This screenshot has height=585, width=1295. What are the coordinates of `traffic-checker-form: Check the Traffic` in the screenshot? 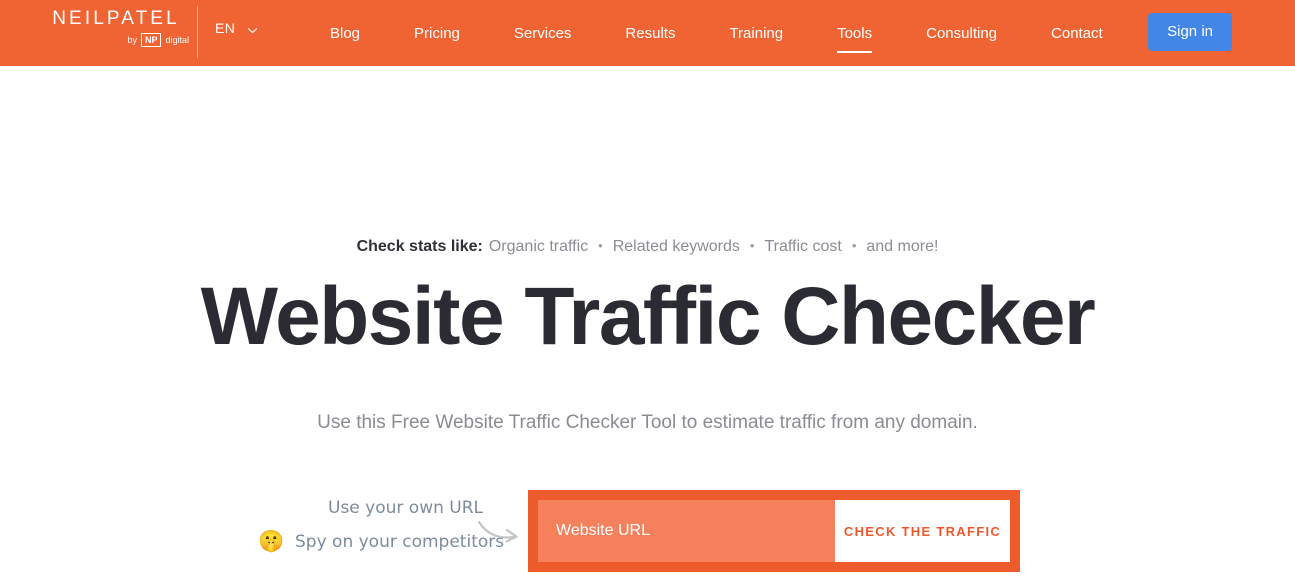 It's located at (774, 531).